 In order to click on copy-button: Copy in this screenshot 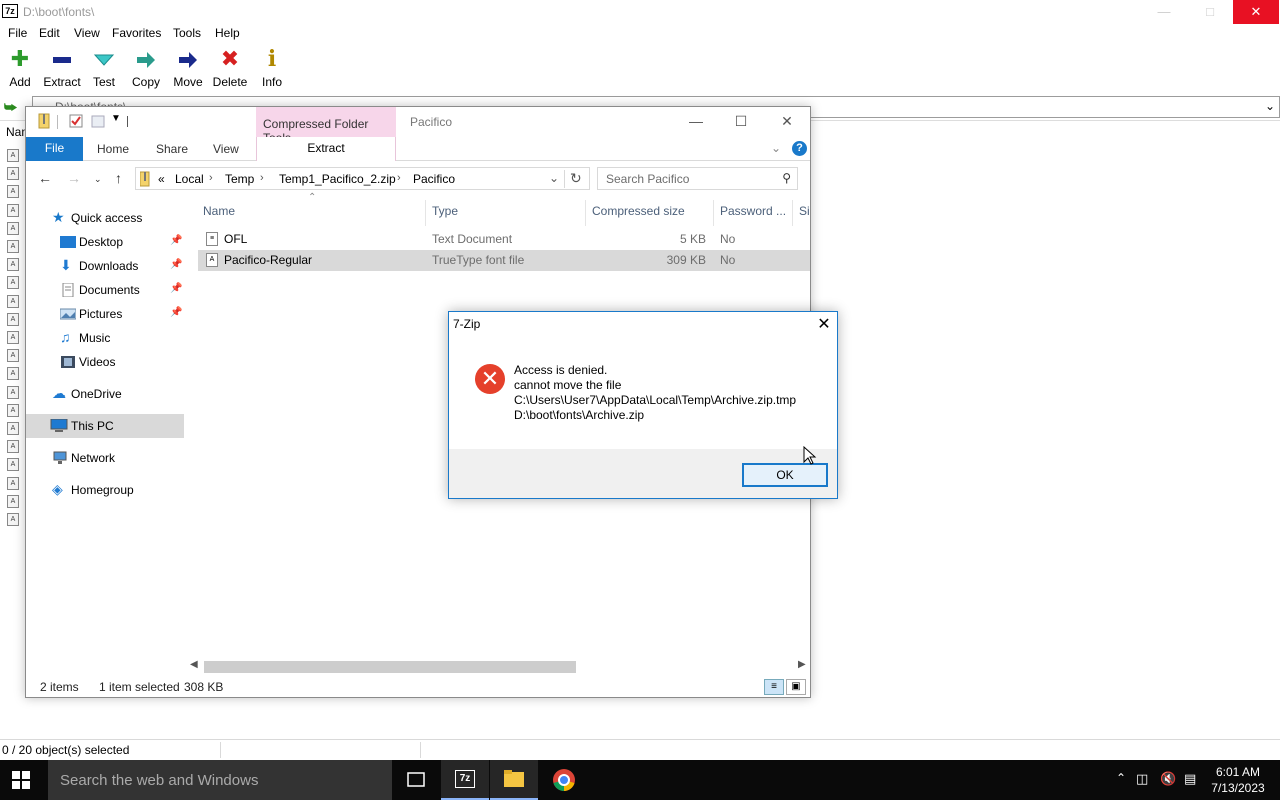, I will do `click(146, 68)`.